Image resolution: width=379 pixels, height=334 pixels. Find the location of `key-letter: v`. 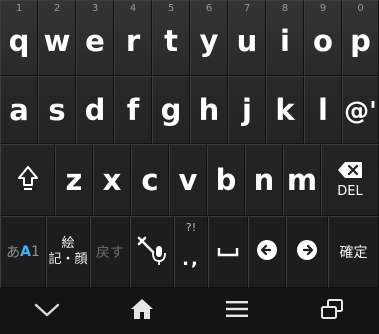

key-letter: v is located at coordinates (188, 179).